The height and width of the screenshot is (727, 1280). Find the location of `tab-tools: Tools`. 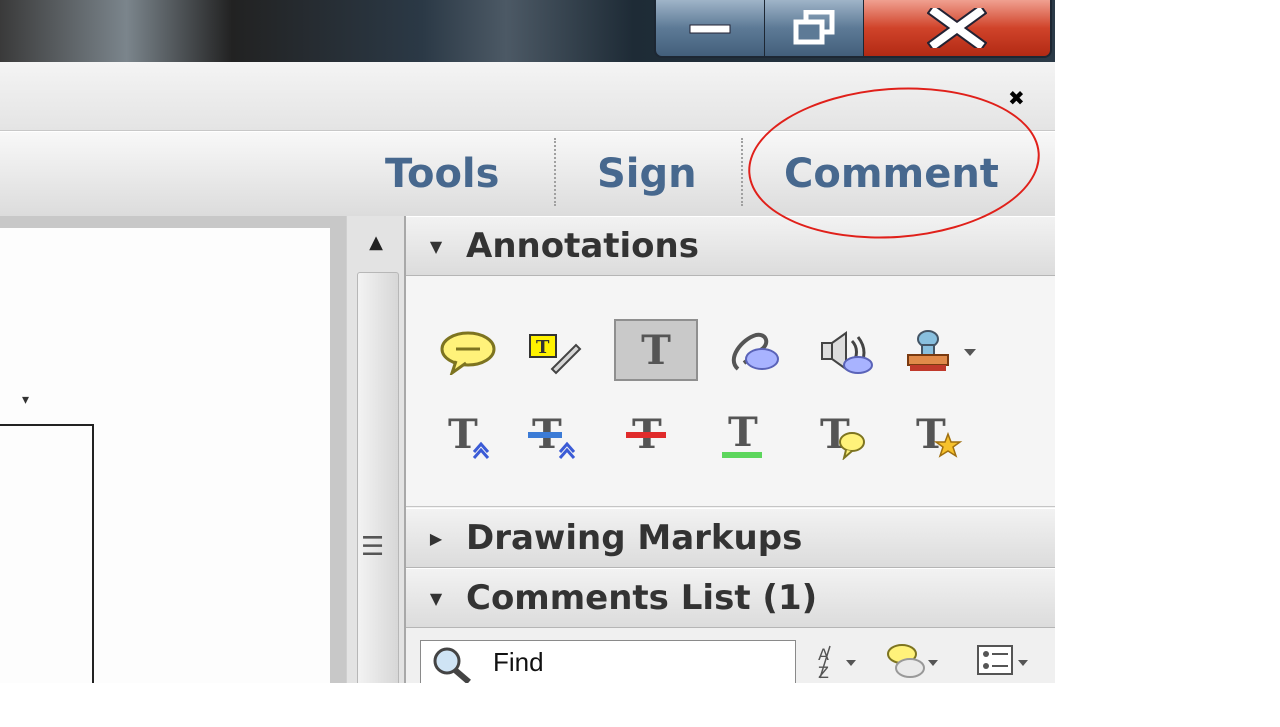

tab-tools: Tools is located at coordinates (442, 174).